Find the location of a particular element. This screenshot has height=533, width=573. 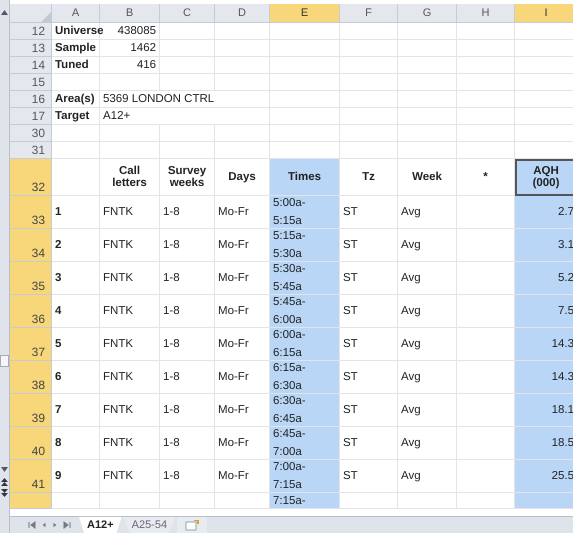

row-header: 31 is located at coordinates (31, 150).